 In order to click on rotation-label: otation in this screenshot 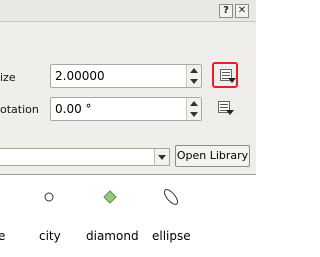, I will do `click(19, 109)`.